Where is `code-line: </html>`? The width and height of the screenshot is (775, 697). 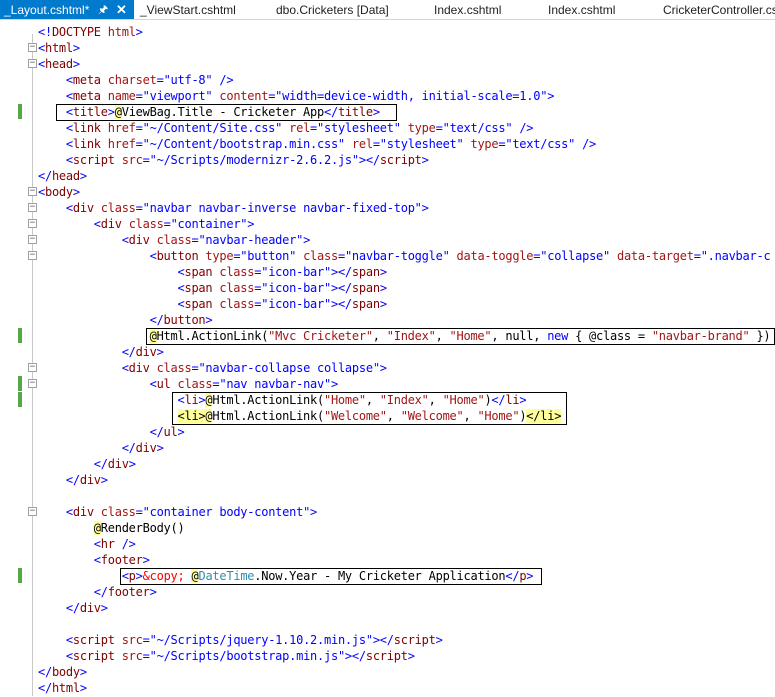 code-line: </html> is located at coordinates (62, 688).